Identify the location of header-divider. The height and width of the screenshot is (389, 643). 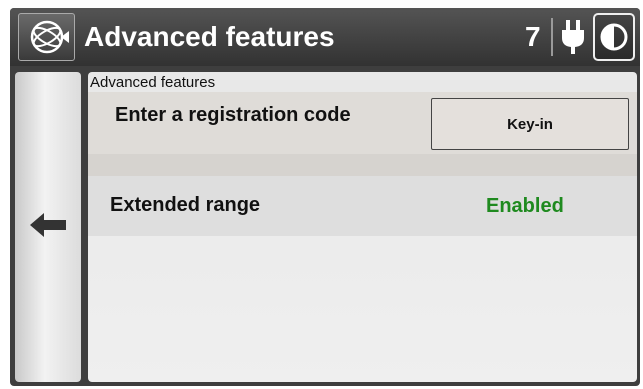
(552, 37).